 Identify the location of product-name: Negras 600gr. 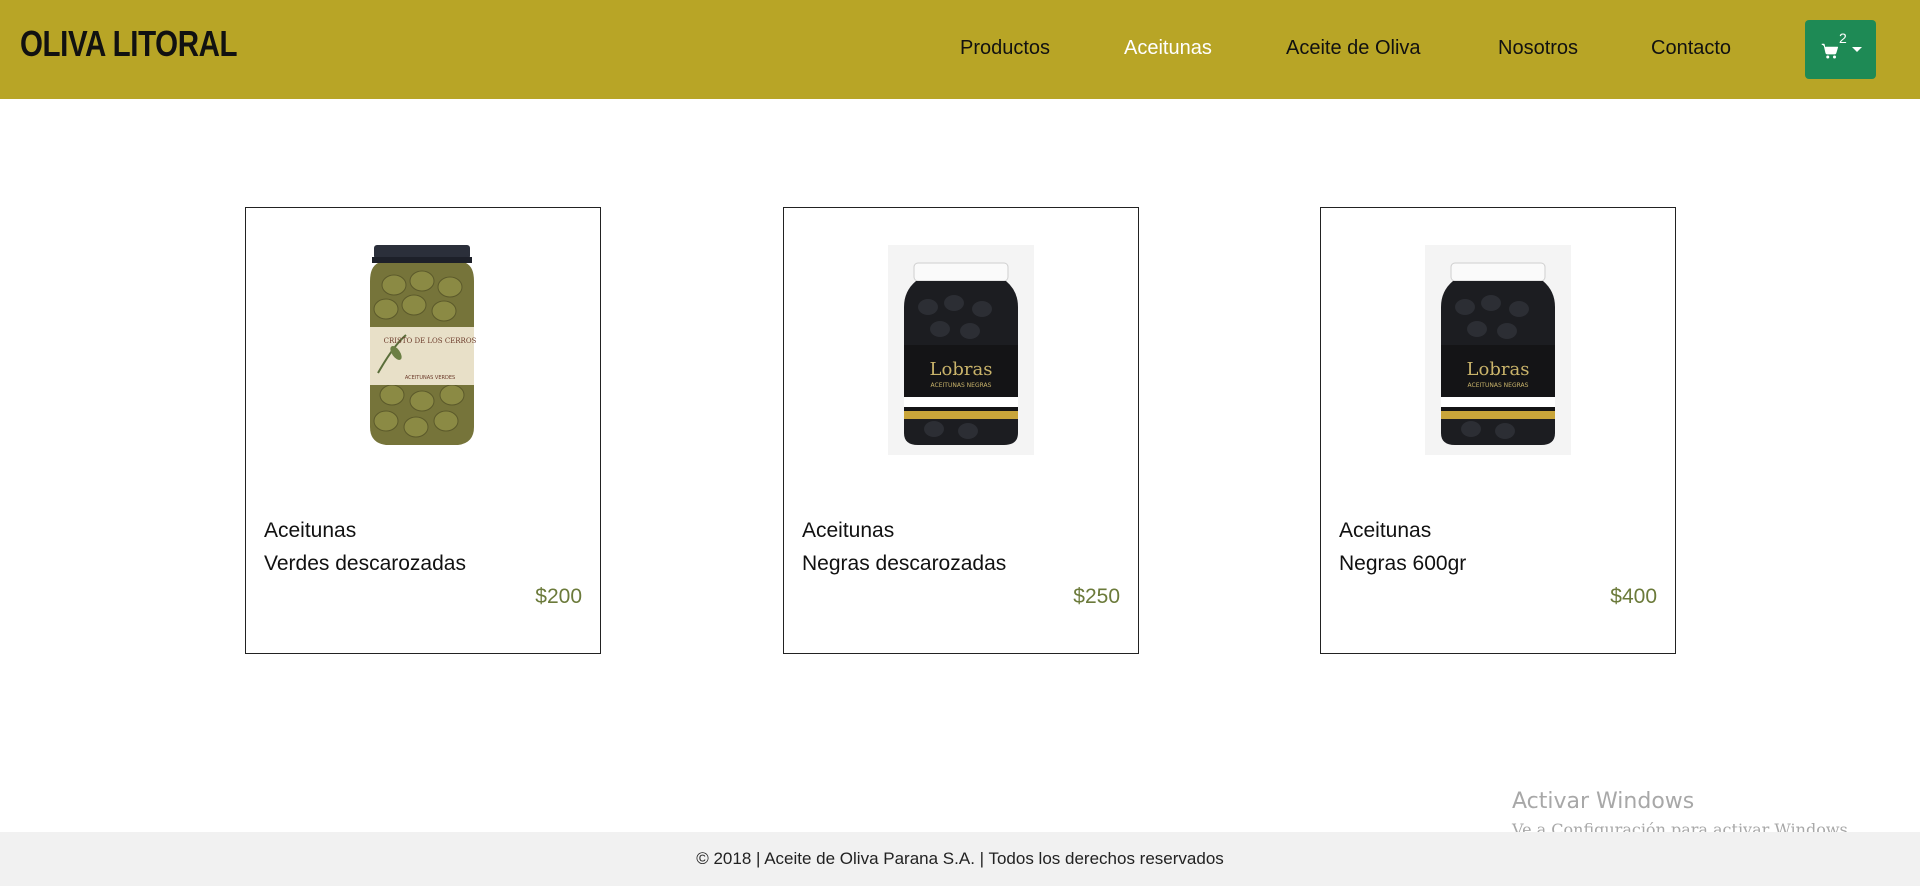
(1403, 563).